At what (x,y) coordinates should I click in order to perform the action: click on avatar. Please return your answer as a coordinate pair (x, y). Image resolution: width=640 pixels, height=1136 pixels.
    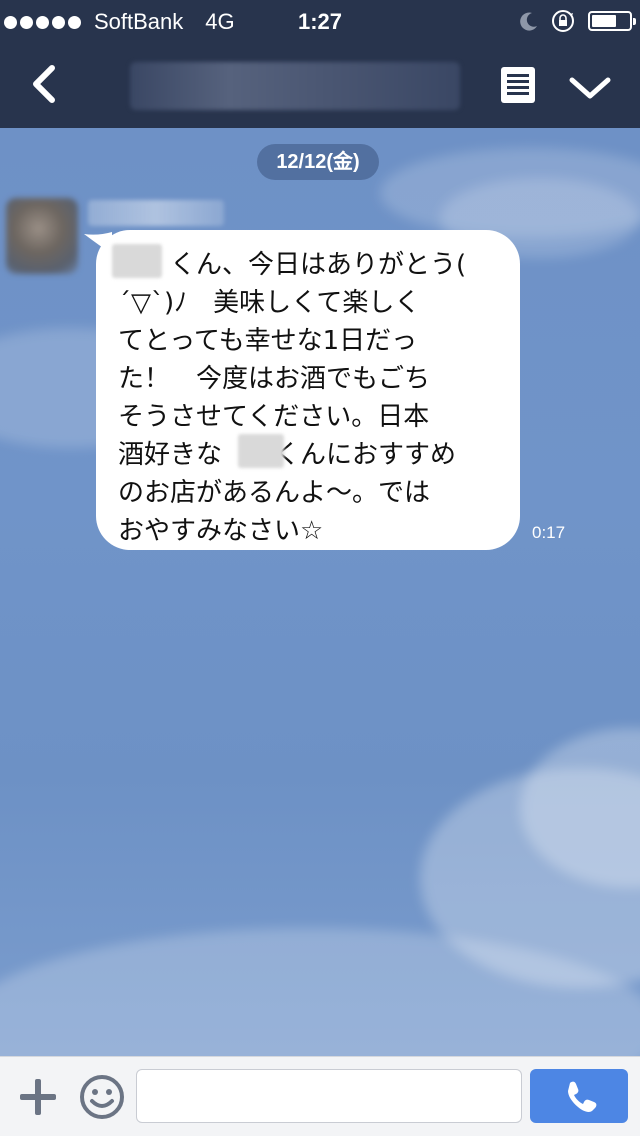
    Looking at the image, I should click on (42, 236).